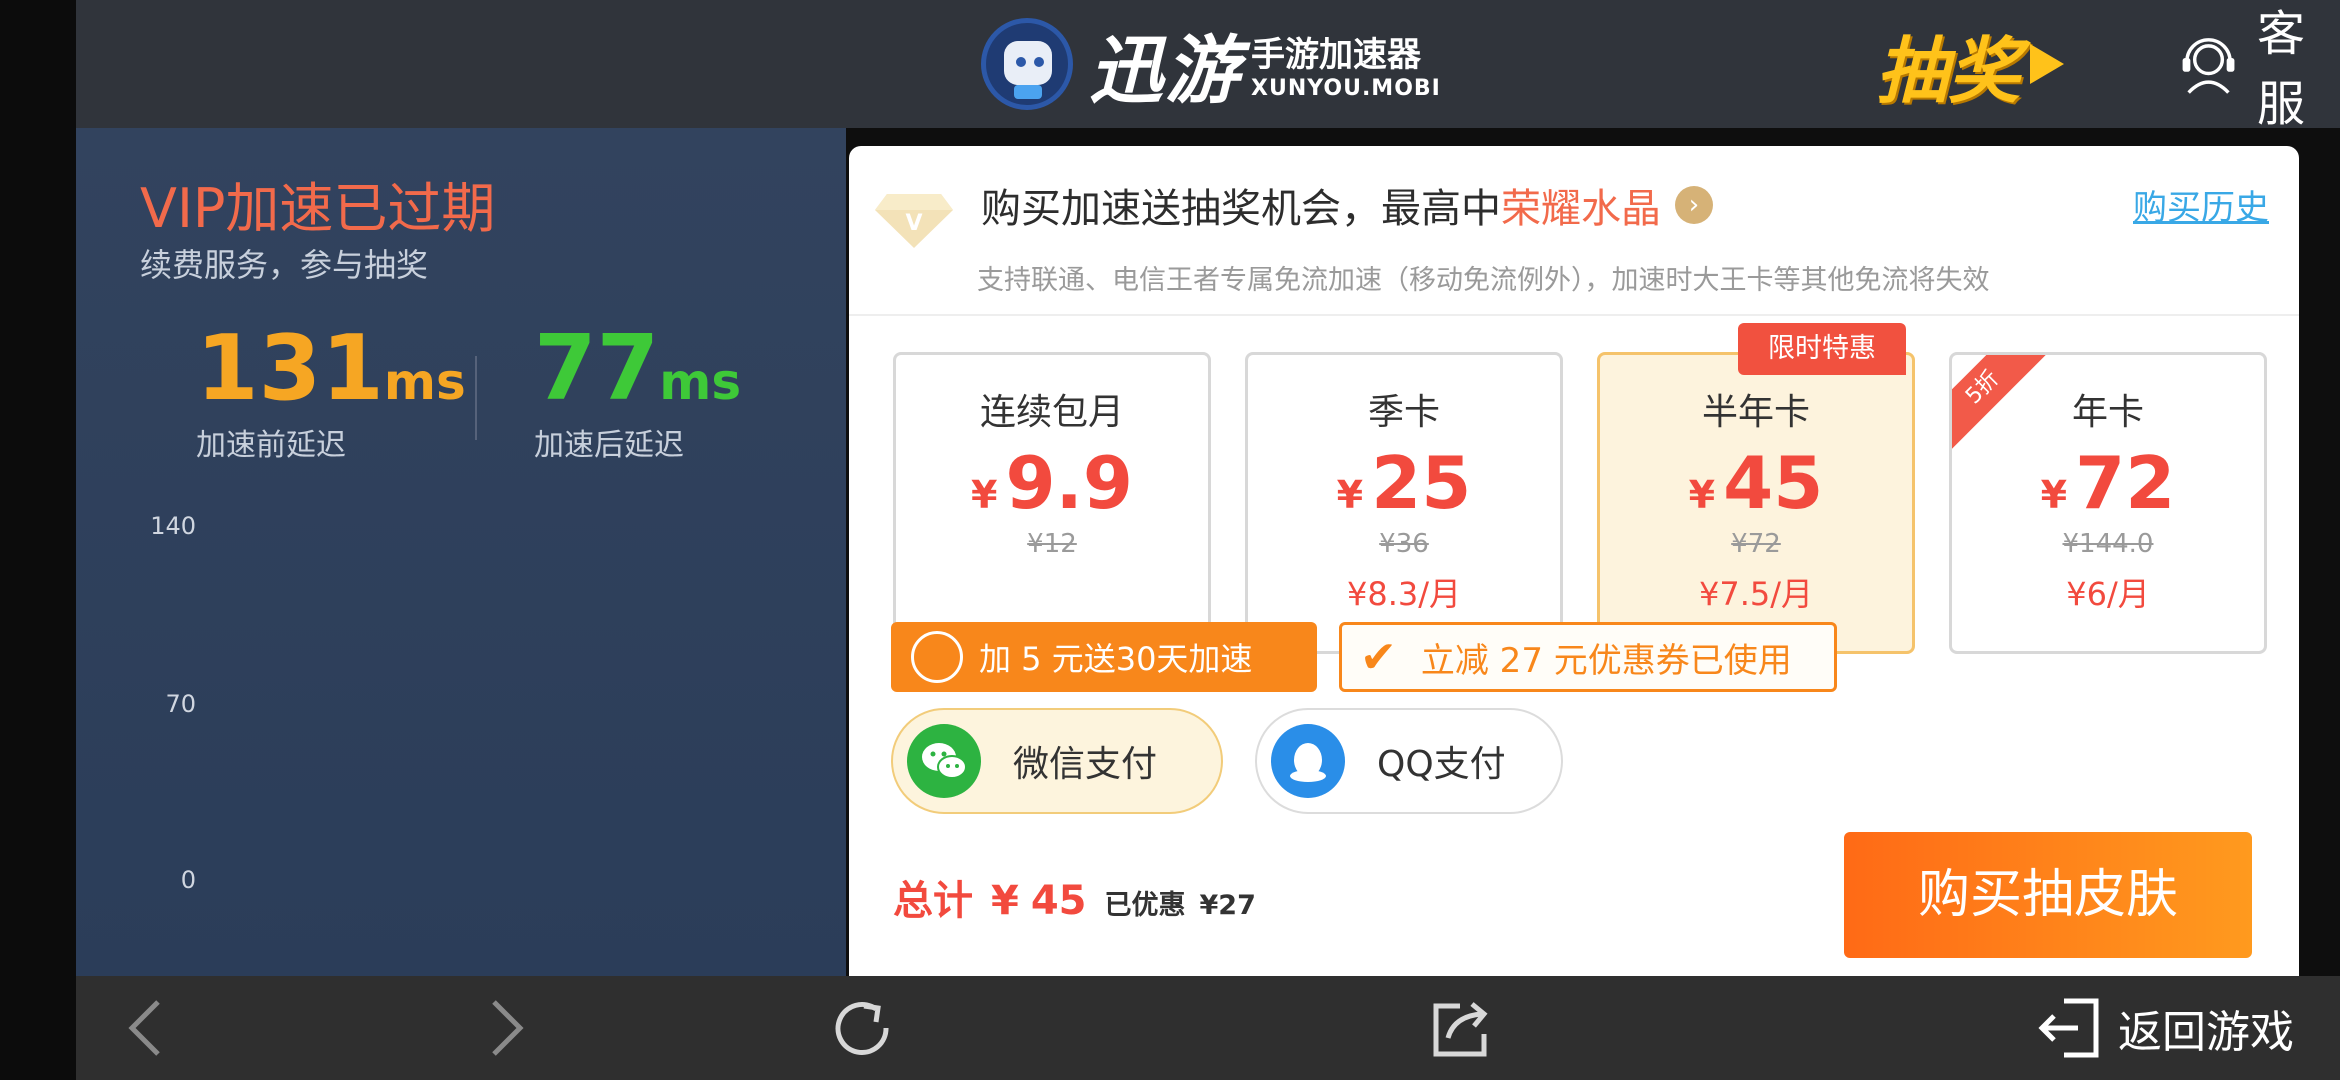 This screenshot has height=1080, width=2340. Describe the element at coordinates (2108, 594) in the screenshot. I see `plan-per-month: ¥6/月` at that location.